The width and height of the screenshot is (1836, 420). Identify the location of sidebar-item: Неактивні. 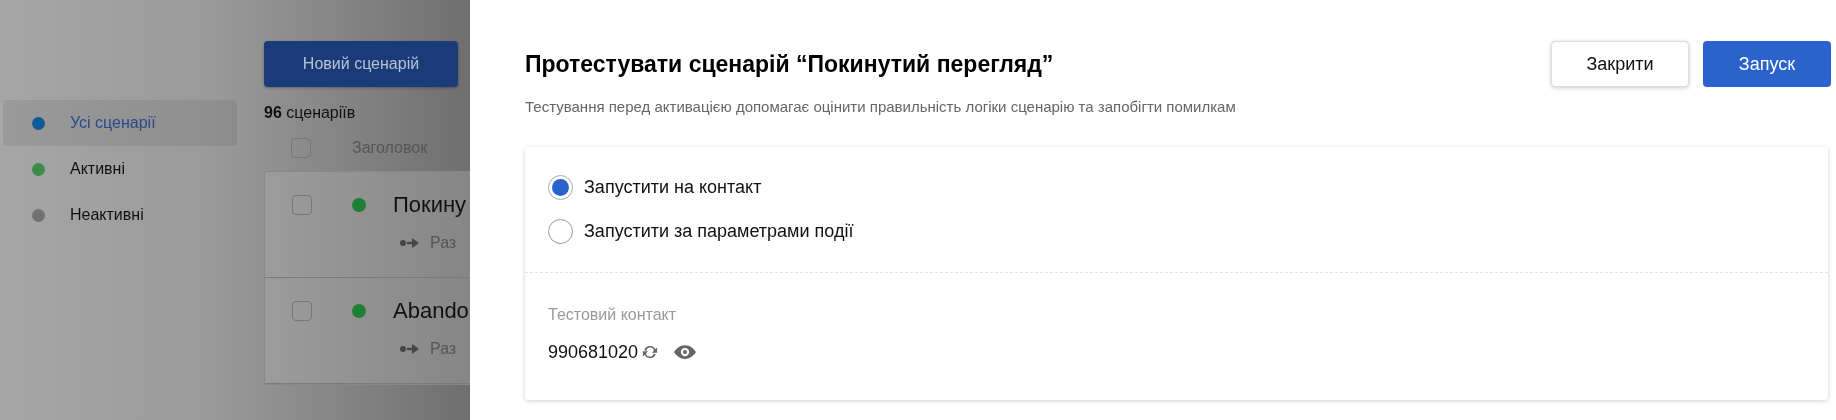
(120, 215).